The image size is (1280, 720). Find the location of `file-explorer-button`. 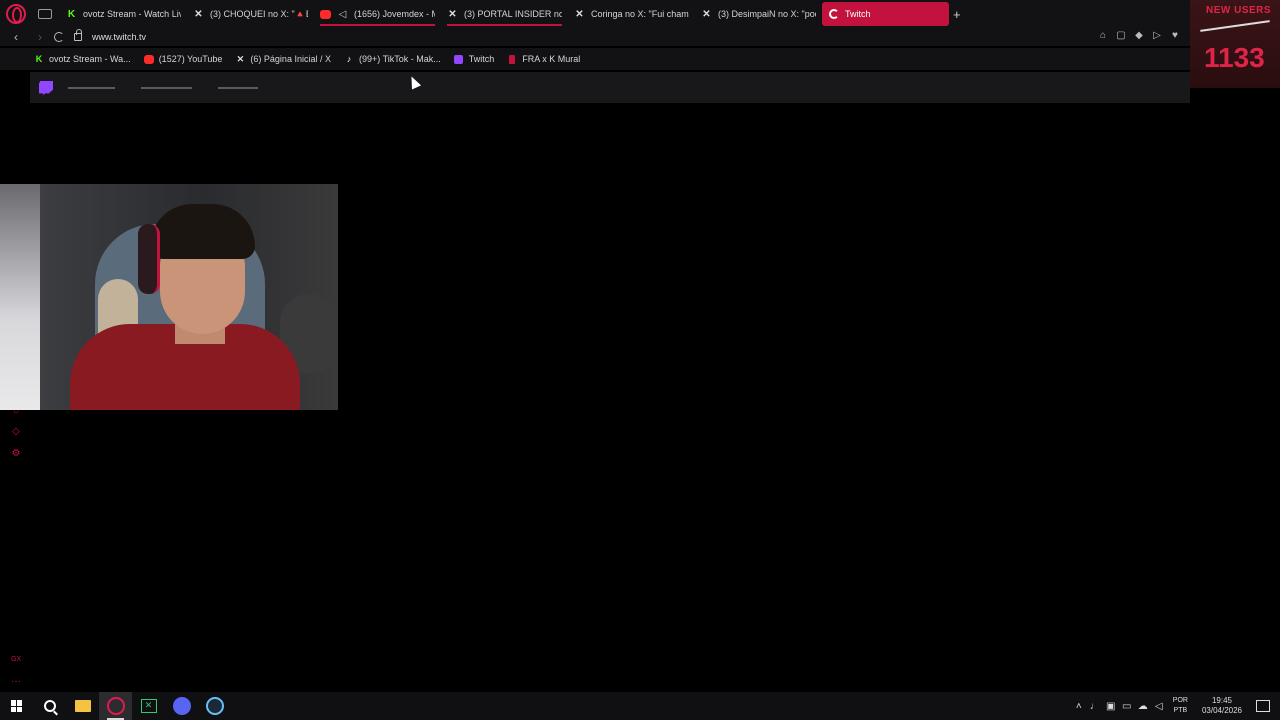

file-explorer-button is located at coordinates (82, 706).